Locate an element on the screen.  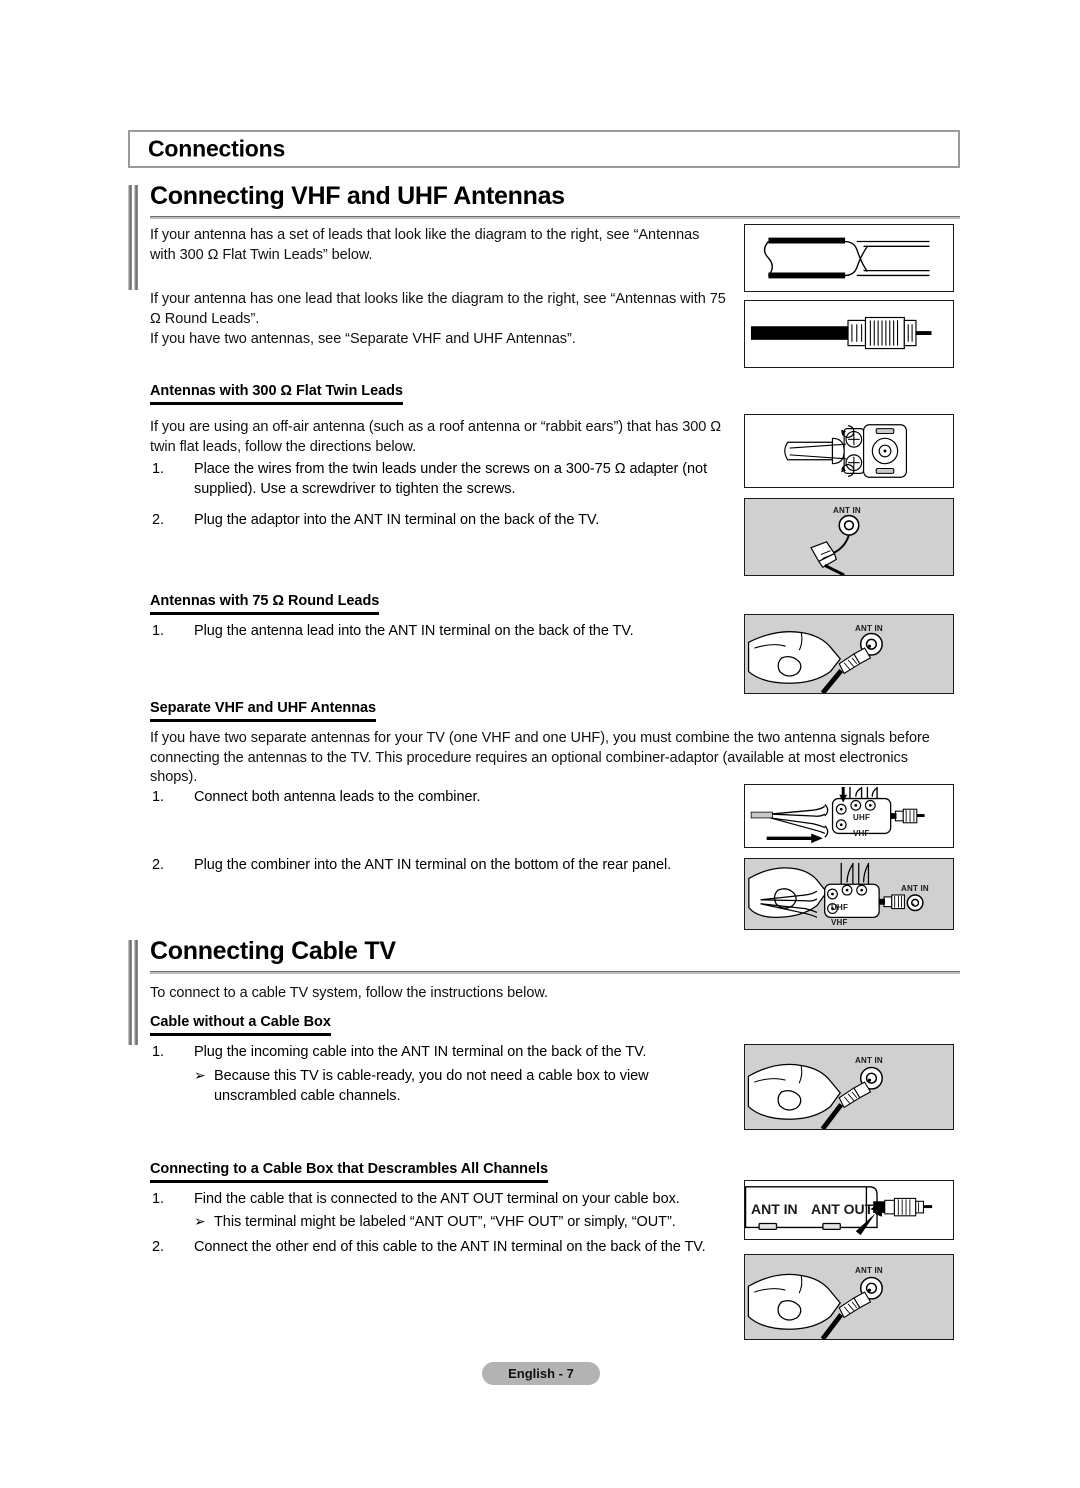
page-footer-badge: English - 7 is located at coordinates (541, 1373).